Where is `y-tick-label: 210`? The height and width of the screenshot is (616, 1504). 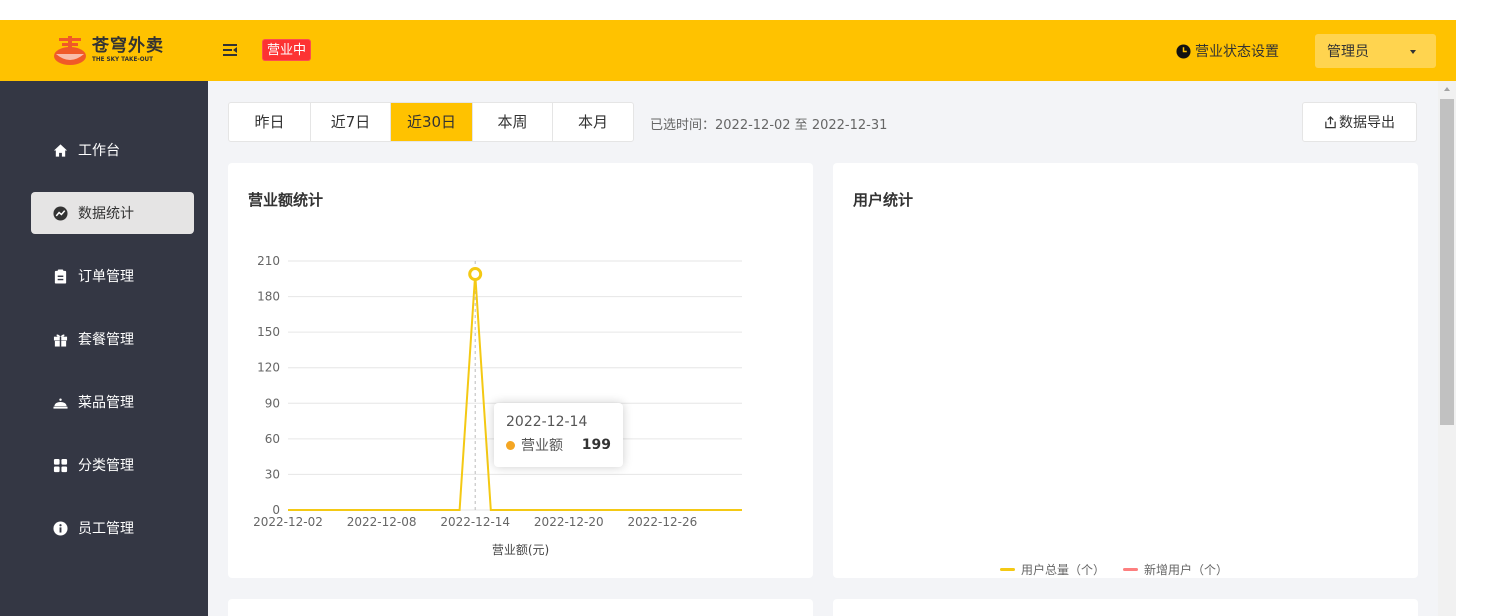
y-tick-label: 210 is located at coordinates (268, 261).